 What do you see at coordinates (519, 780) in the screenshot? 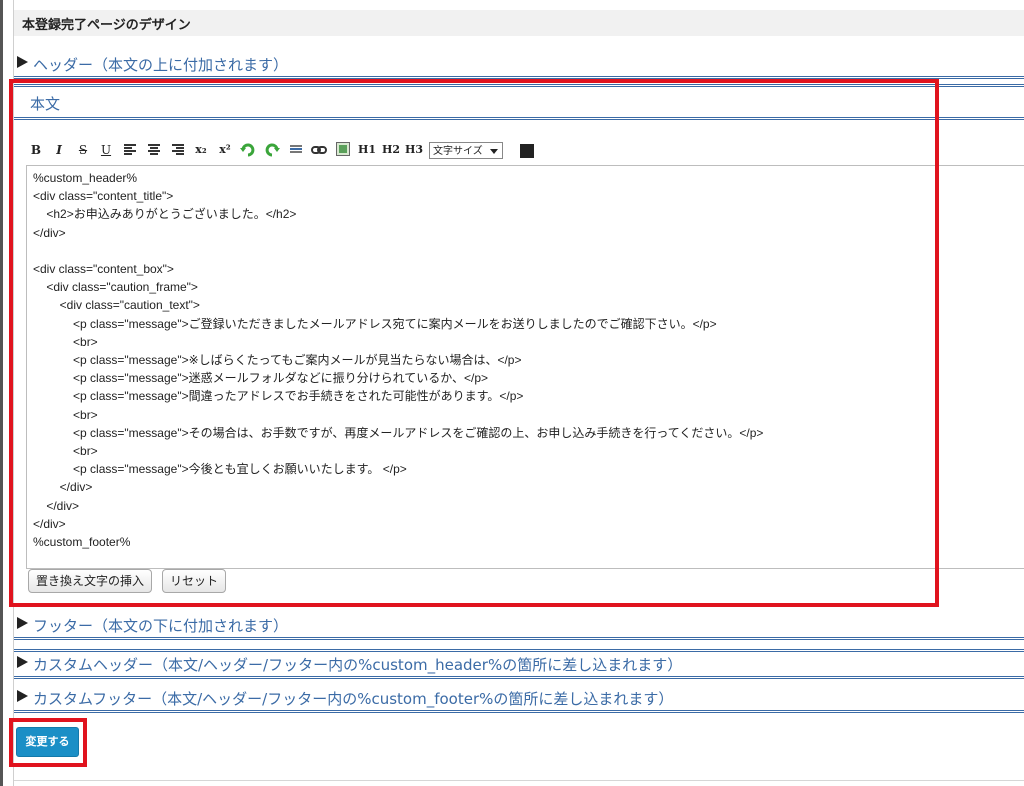
I see `bottom-divider` at bounding box center [519, 780].